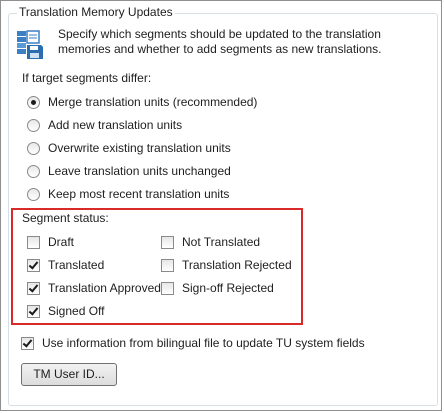 This screenshot has height=413, width=444. Describe the element at coordinates (61, 242) in the screenshot. I see `checkbox-draft-label: Draft` at that location.